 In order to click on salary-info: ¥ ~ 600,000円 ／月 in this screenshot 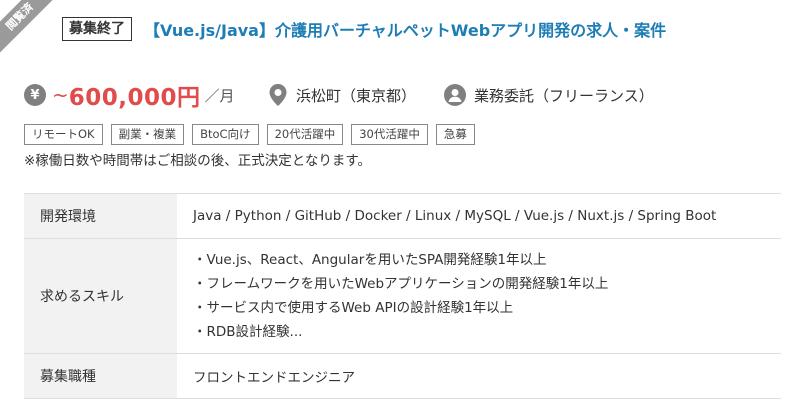, I will do `click(129, 95)`.